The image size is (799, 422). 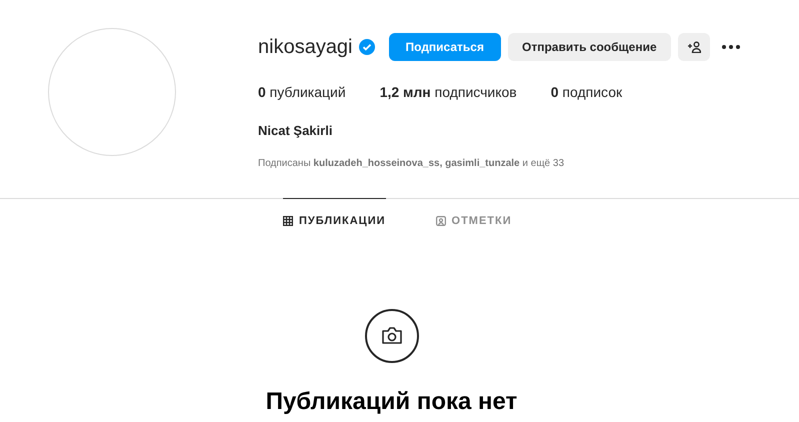 What do you see at coordinates (441, 221) in the screenshot?
I see `tagged-person-icon` at bounding box center [441, 221].